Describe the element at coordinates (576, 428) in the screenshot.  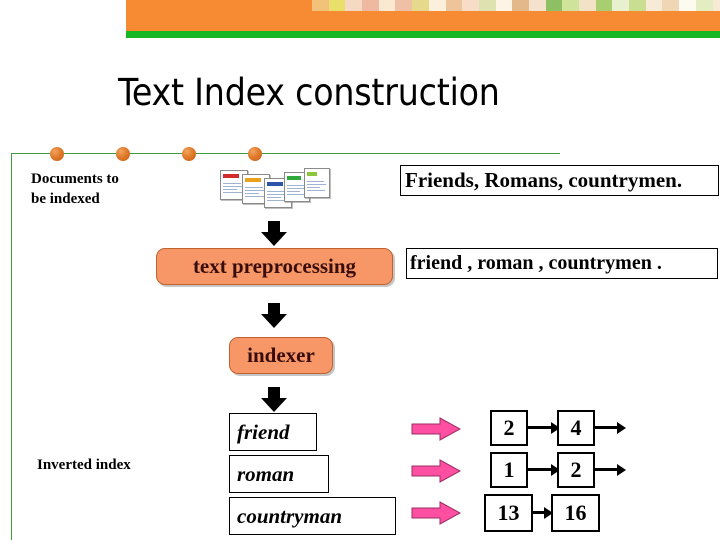
I see `posting-box: 4` at that location.